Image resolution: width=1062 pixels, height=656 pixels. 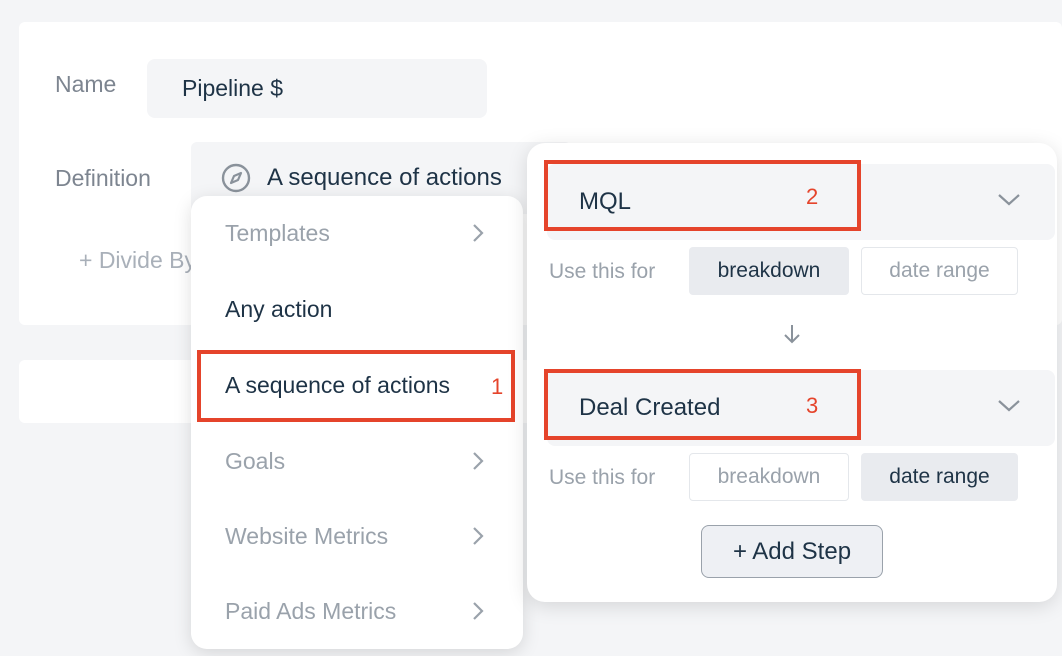 I want to click on menu-item-templates: Templates, so click(x=355, y=233).